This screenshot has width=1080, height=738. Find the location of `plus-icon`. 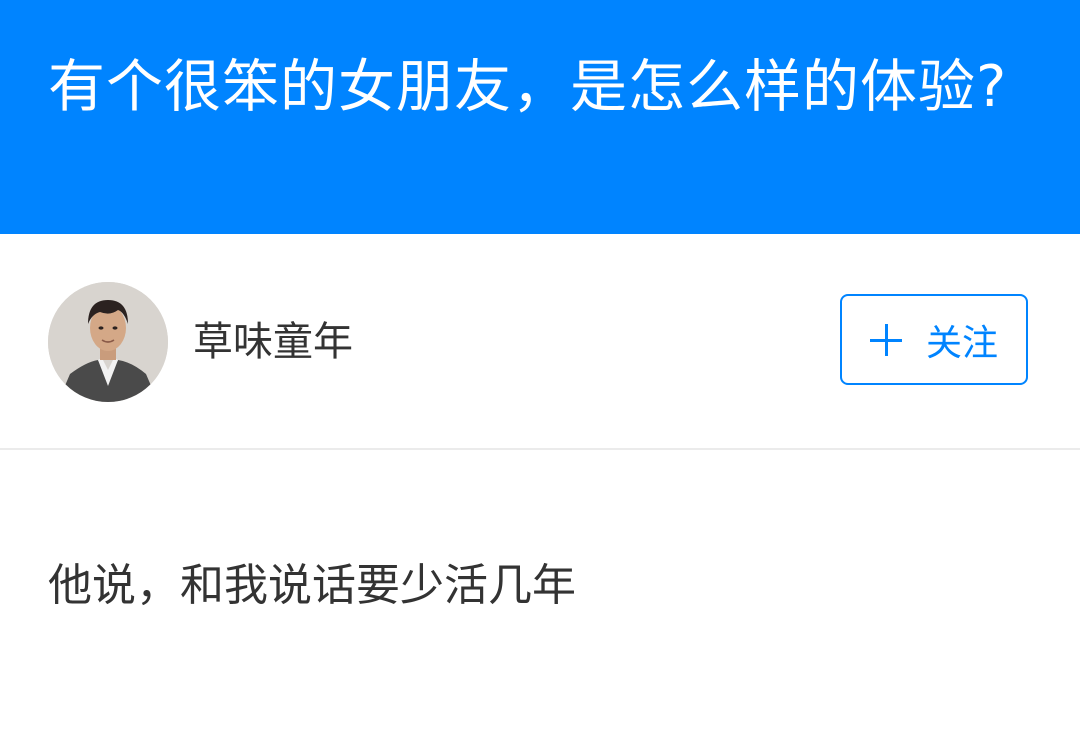

plus-icon is located at coordinates (885, 339).